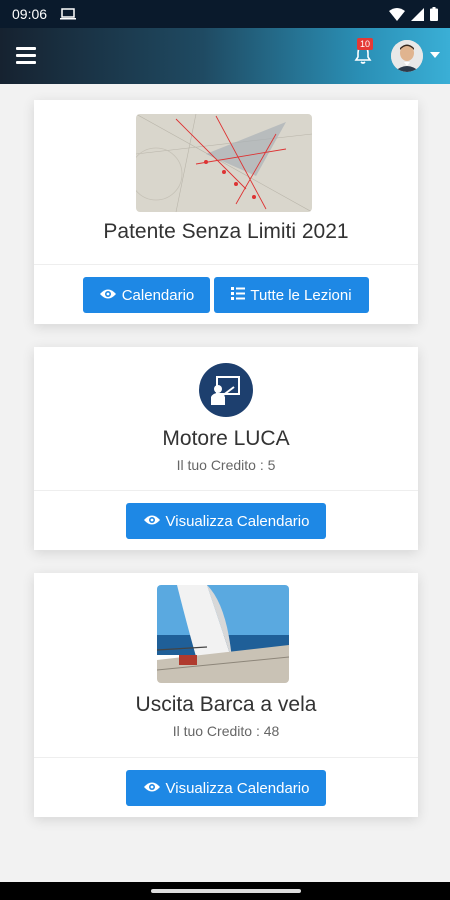 The height and width of the screenshot is (900, 450). I want to click on all-lessons-button: Tutte le Lezioni, so click(291, 295).